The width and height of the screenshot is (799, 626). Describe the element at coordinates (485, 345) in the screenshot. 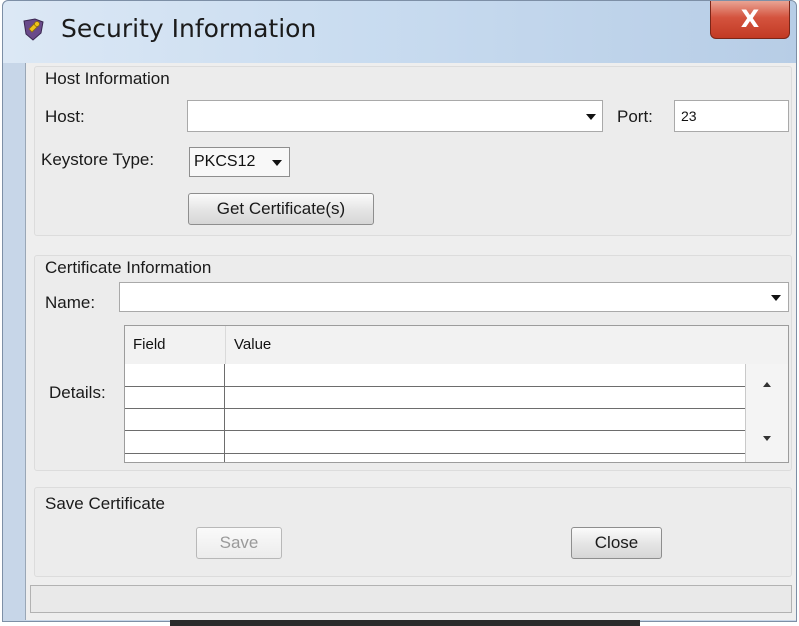

I see `column-header-value: Value` at that location.